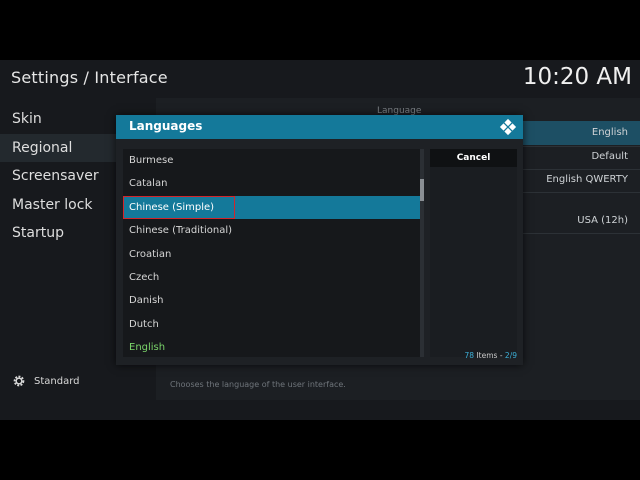 This screenshot has height=480, width=640. What do you see at coordinates (19, 381) in the screenshot?
I see `gear-icon` at bounding box center [19, 381].